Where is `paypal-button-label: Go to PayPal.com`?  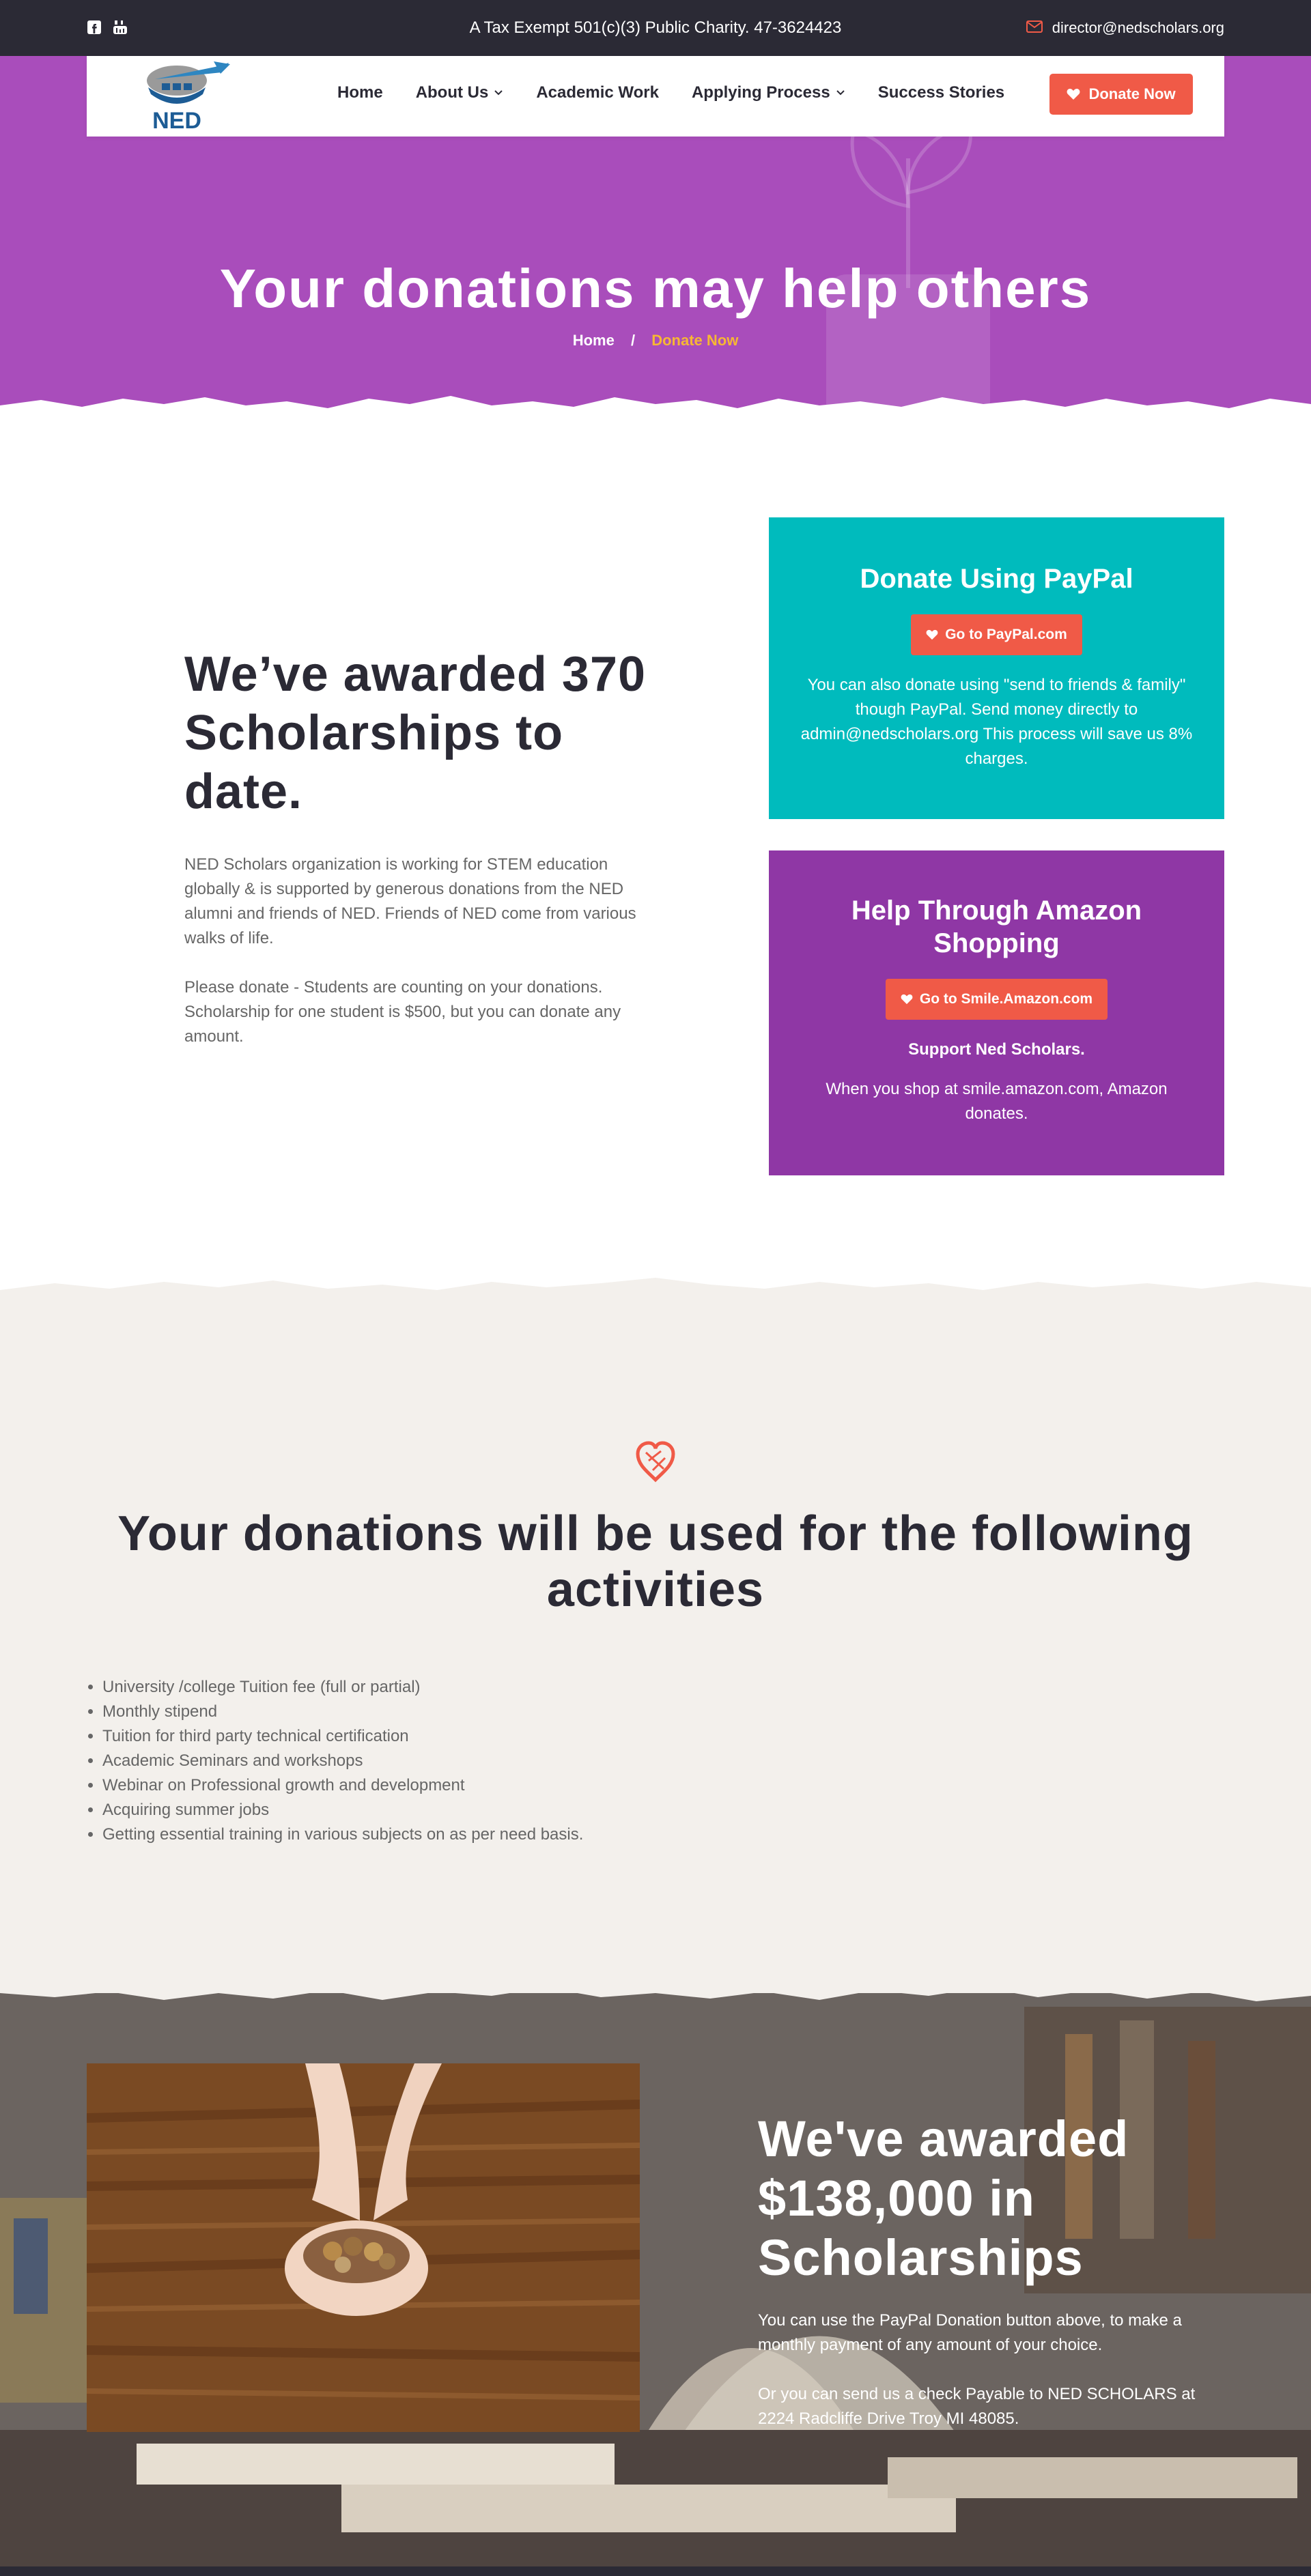
paypal-button-label: Go to PayPal.com is located at coordinates (1006, 634).